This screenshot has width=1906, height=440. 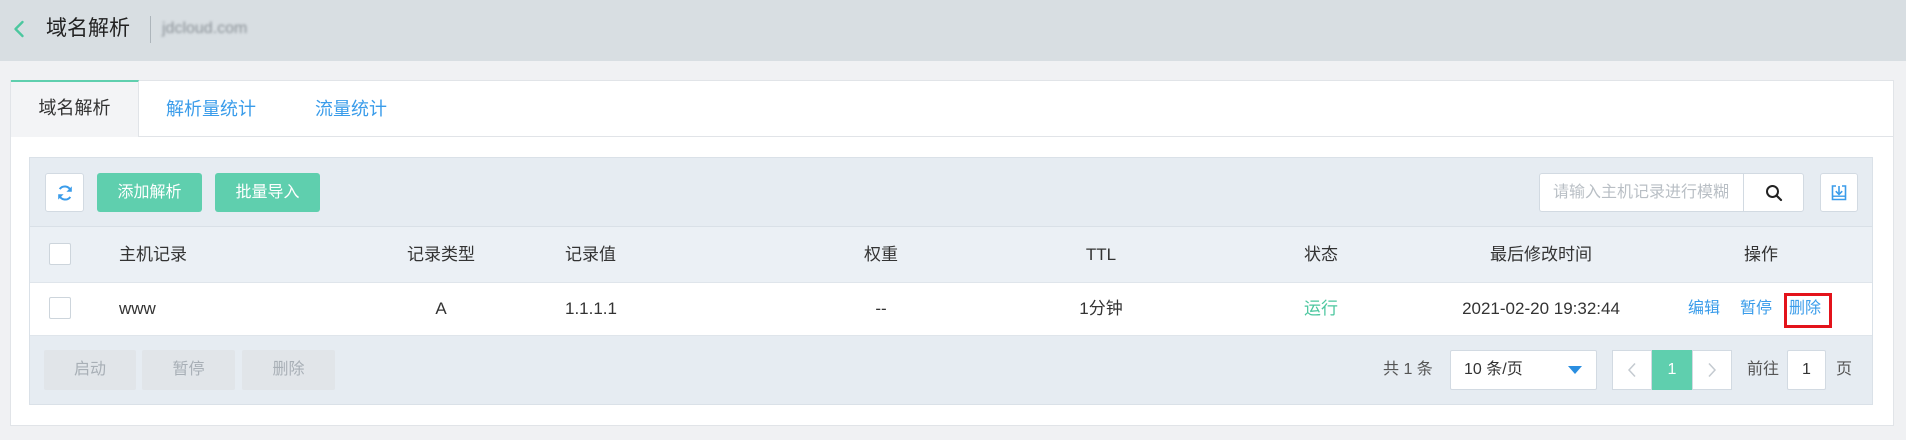 What do you see at coordinates (153, 254) in the screenshot?
I see `column-header: 主机记录` at bounding box center [153, 254].